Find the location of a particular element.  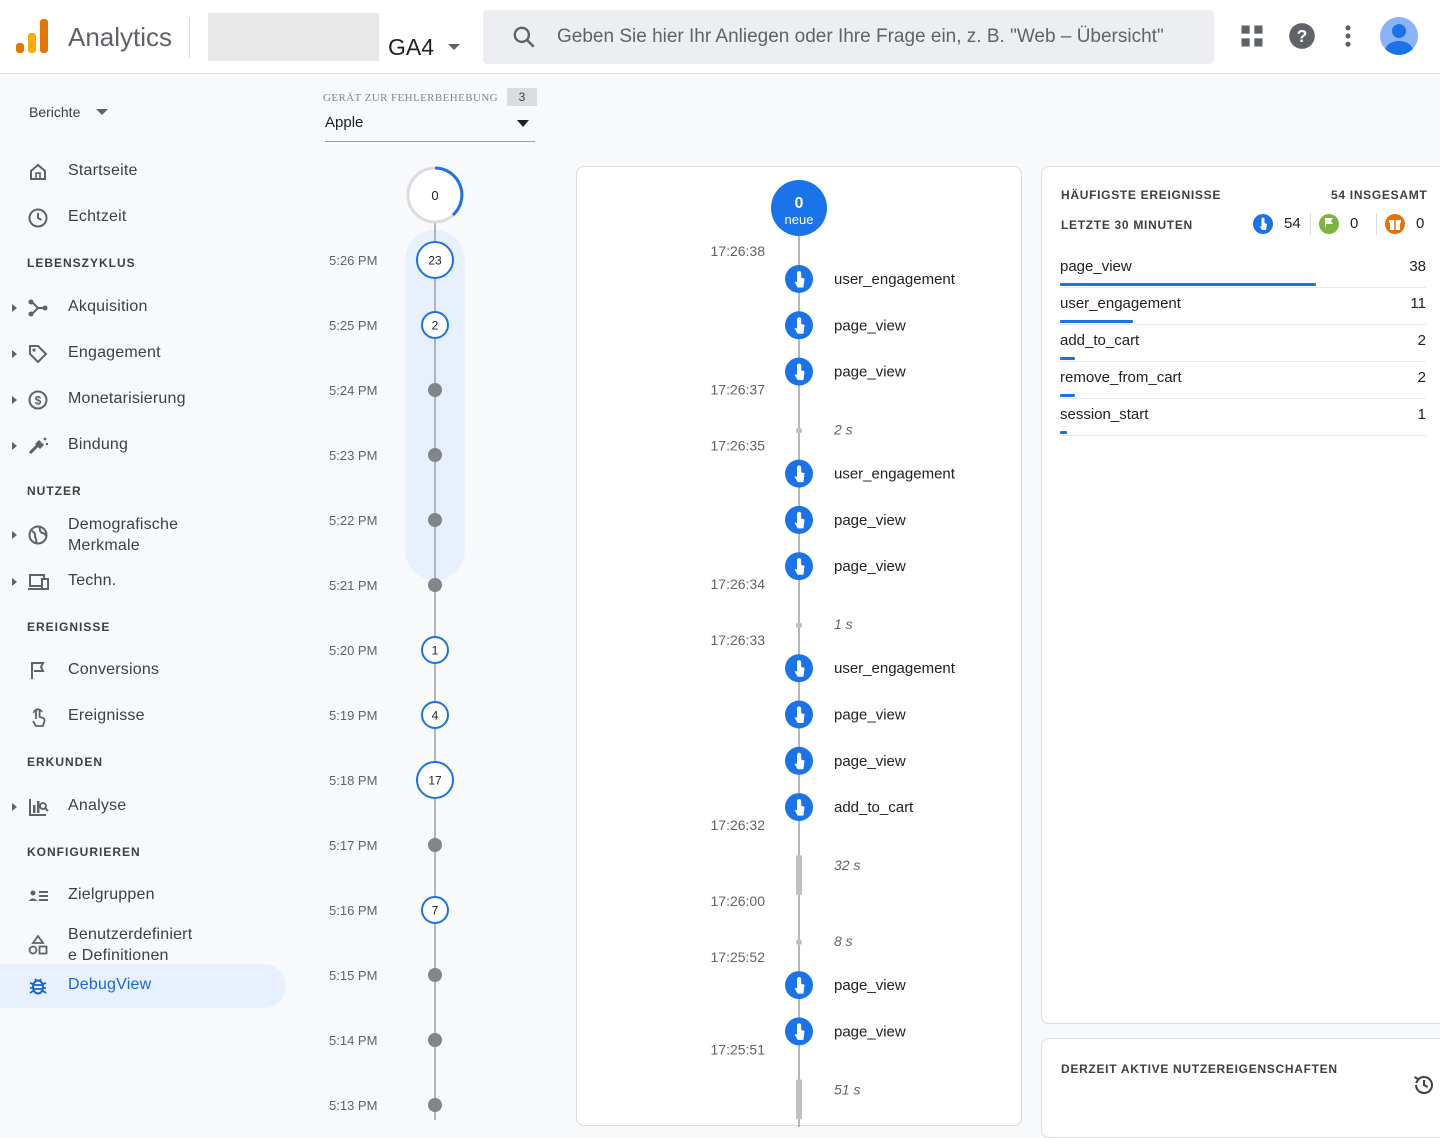

sidebar-item-engagement: Engagement is located at coordinates (143, 354).